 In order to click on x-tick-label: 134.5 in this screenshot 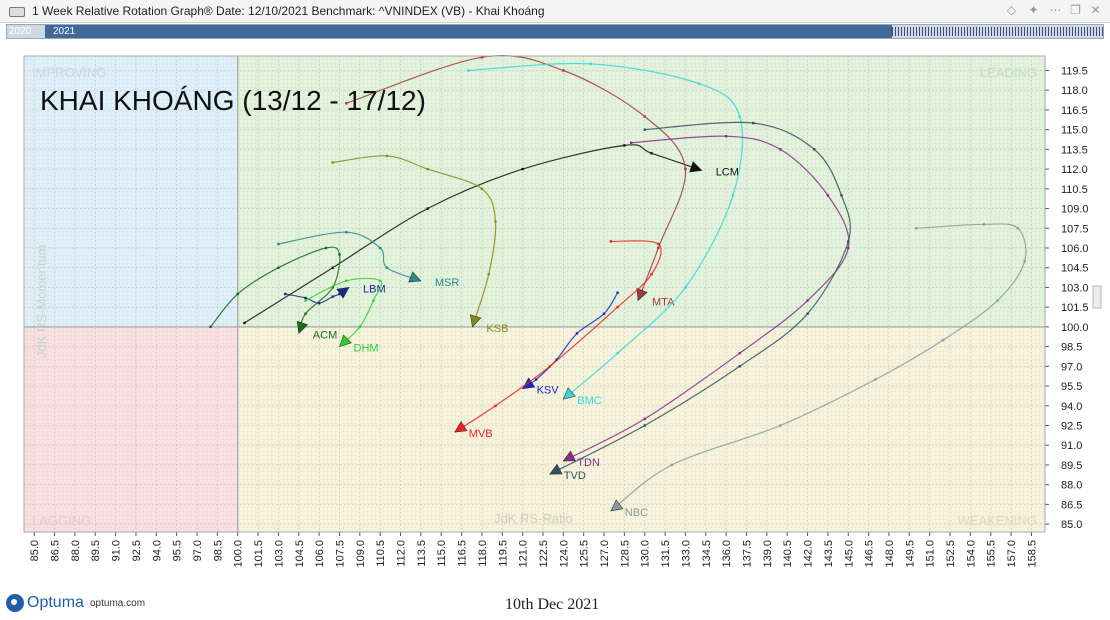, I will do `click(707, 554)`.